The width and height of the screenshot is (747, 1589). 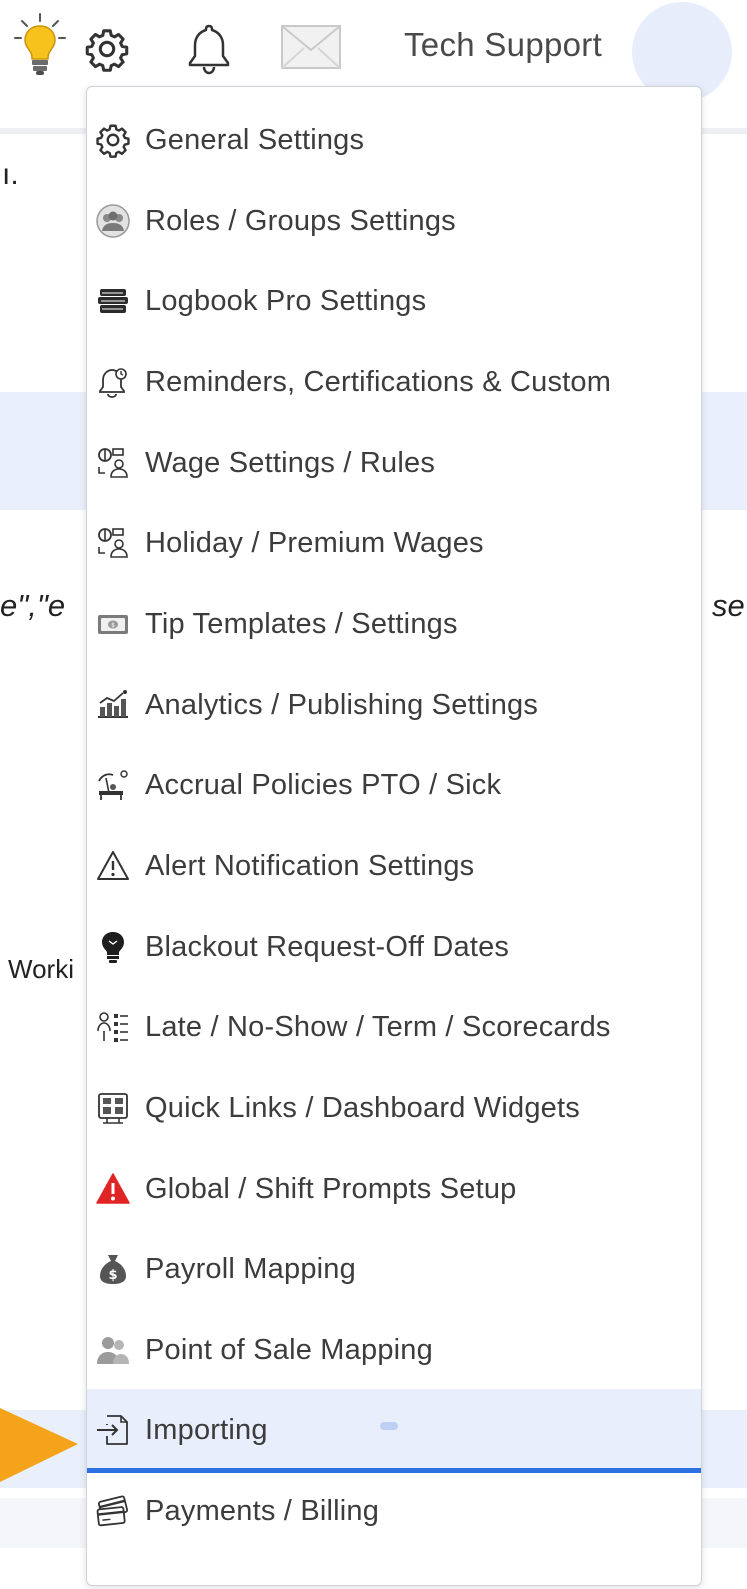 I want to click on menu-item-point-of-sale-mapping: Point of Sale Mapping, so click(x=394, y=1350).